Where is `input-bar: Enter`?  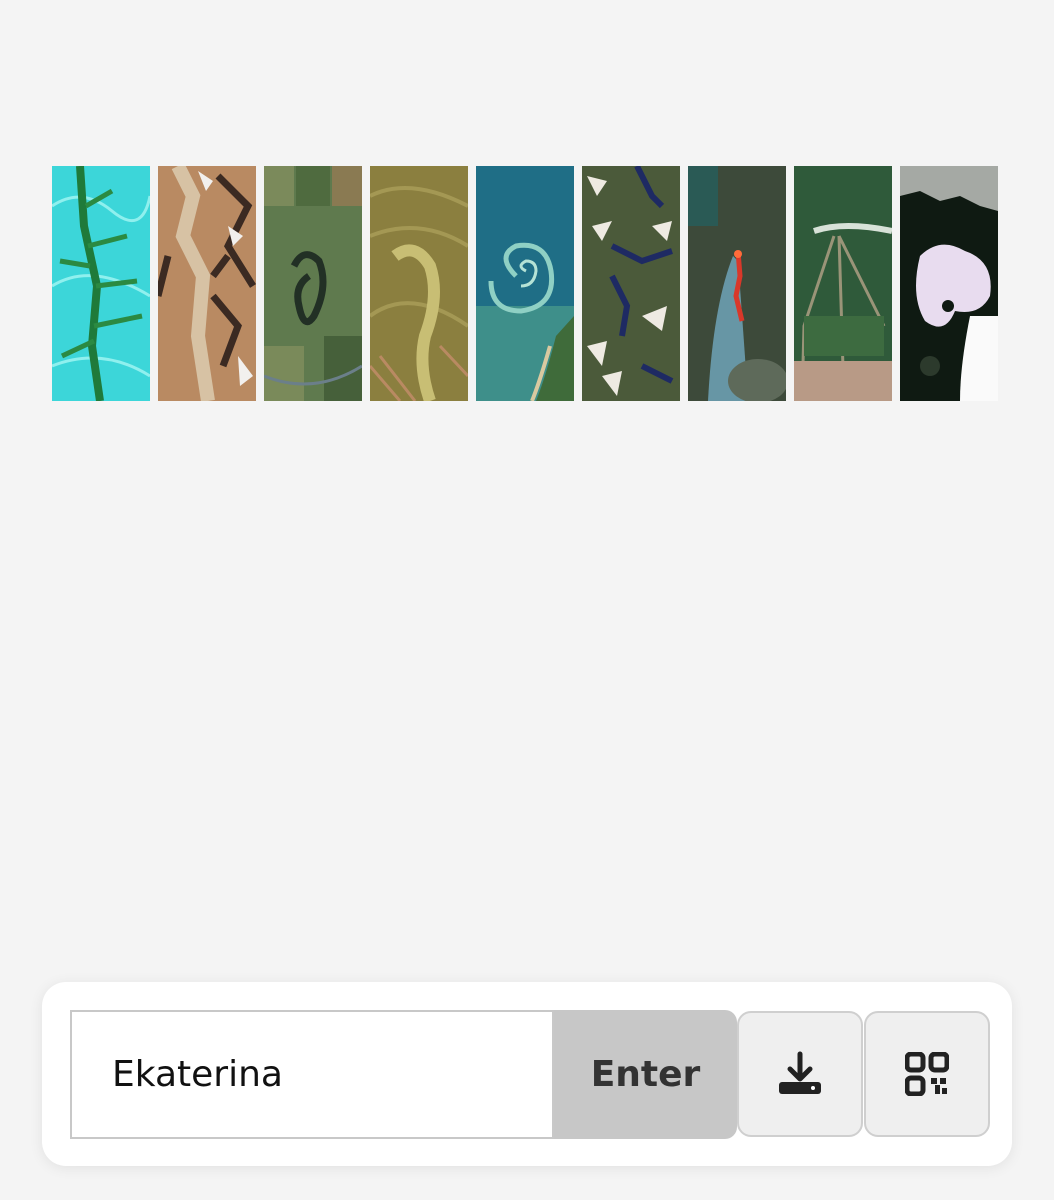
input-bar: Enter is located at coordinates (527, 1074).